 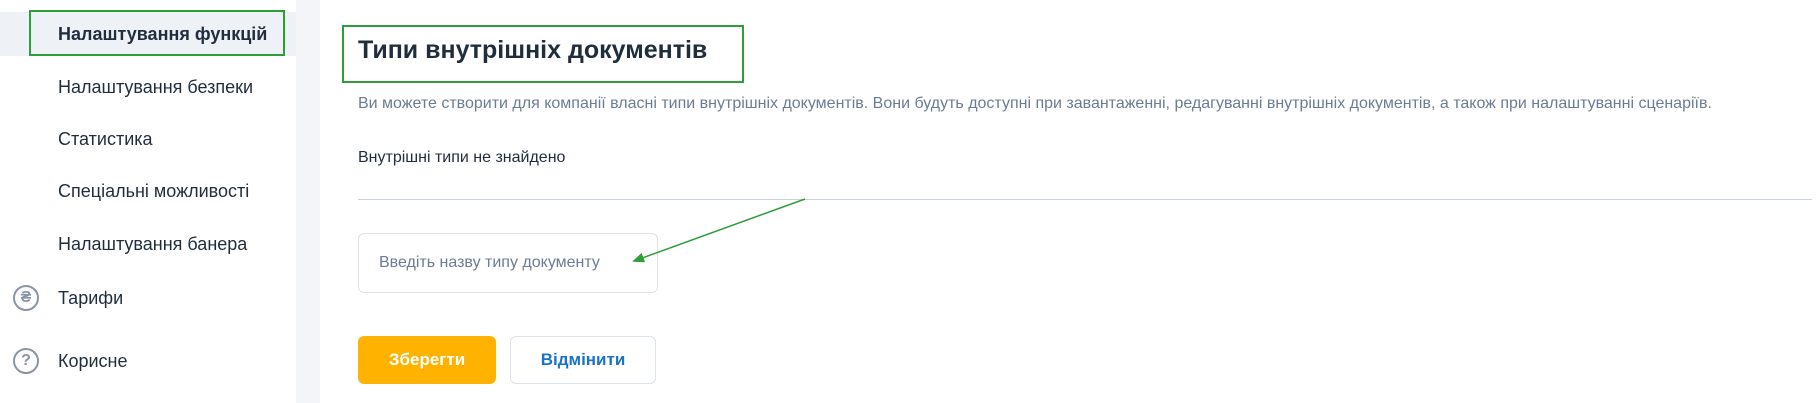 I want to click on cancel-button: Відмінити, so click(x=583, y=360).